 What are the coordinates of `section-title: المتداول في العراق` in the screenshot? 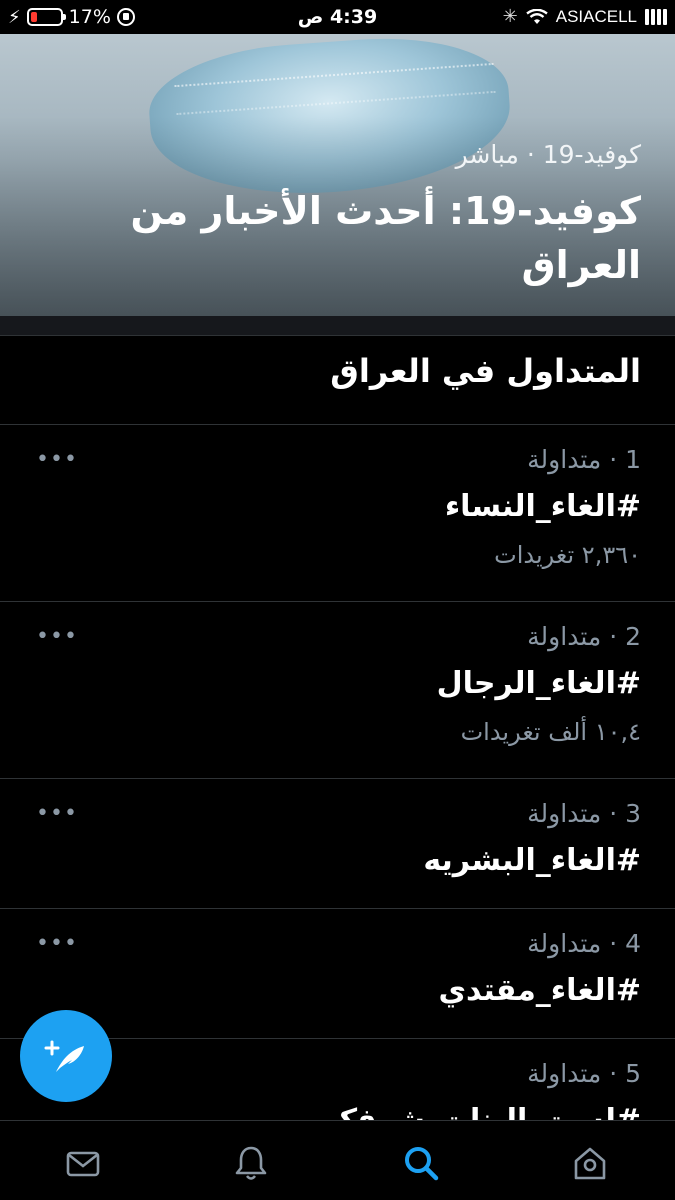 It's located at (485, 371).